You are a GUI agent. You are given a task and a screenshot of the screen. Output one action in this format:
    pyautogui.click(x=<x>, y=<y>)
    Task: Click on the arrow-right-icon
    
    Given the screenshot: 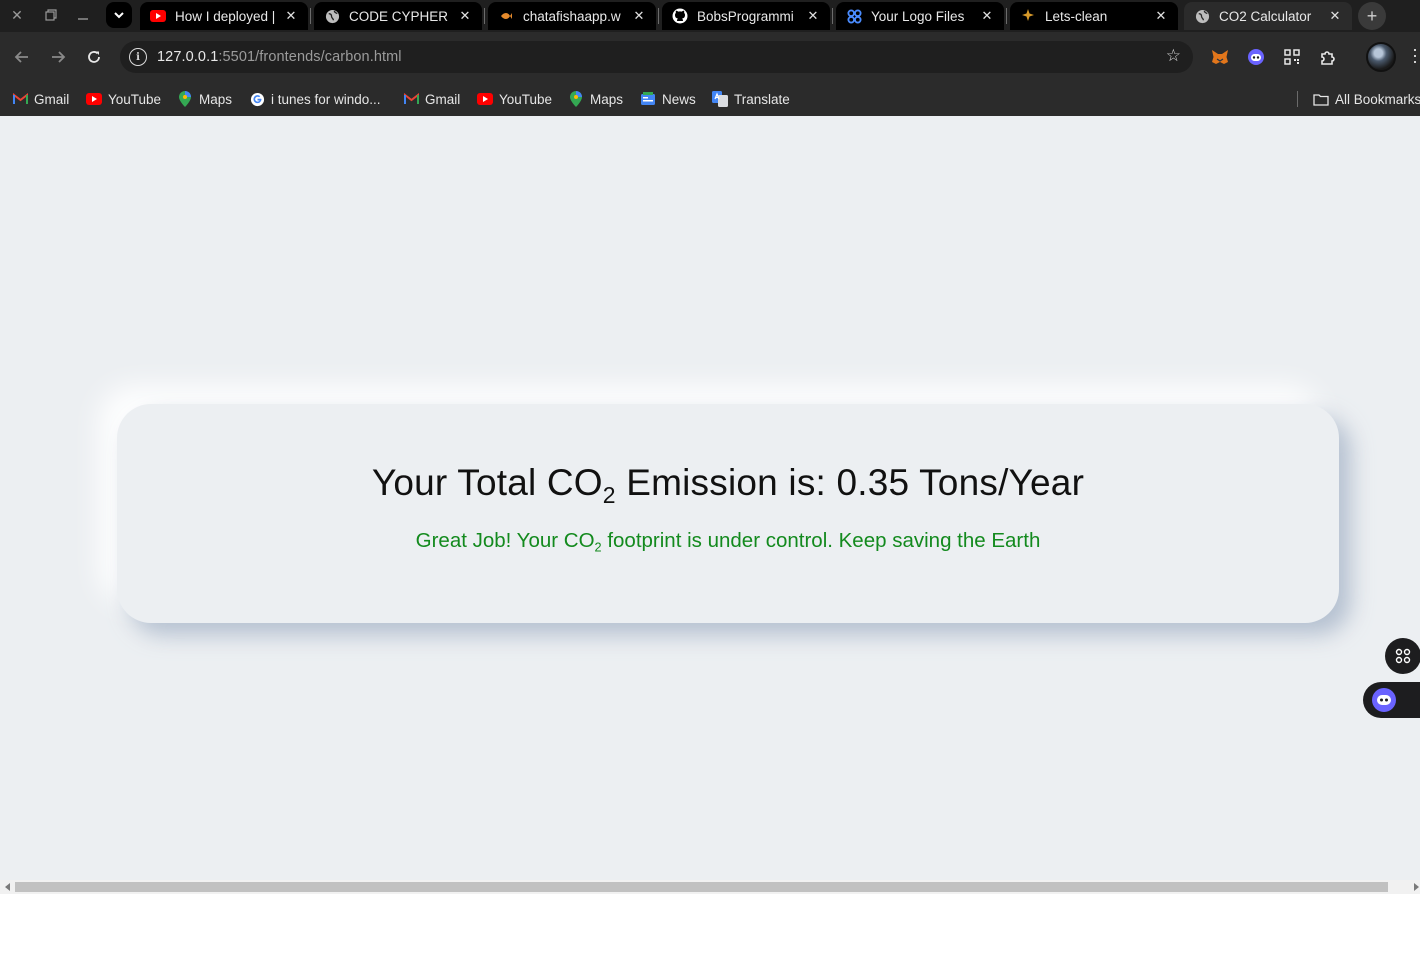 What is the action you would take?
    pyautogui.click(x=59, y=57)
    